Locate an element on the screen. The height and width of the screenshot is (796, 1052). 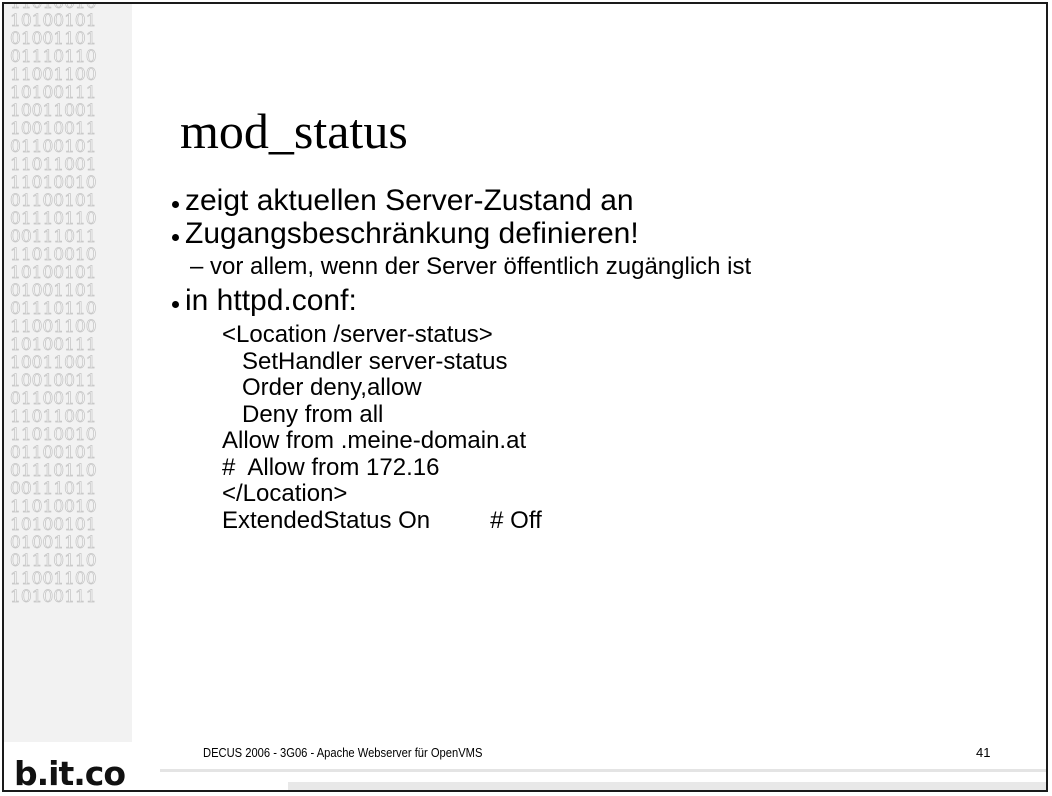
footer-bar is located at coordinates (667, 786).